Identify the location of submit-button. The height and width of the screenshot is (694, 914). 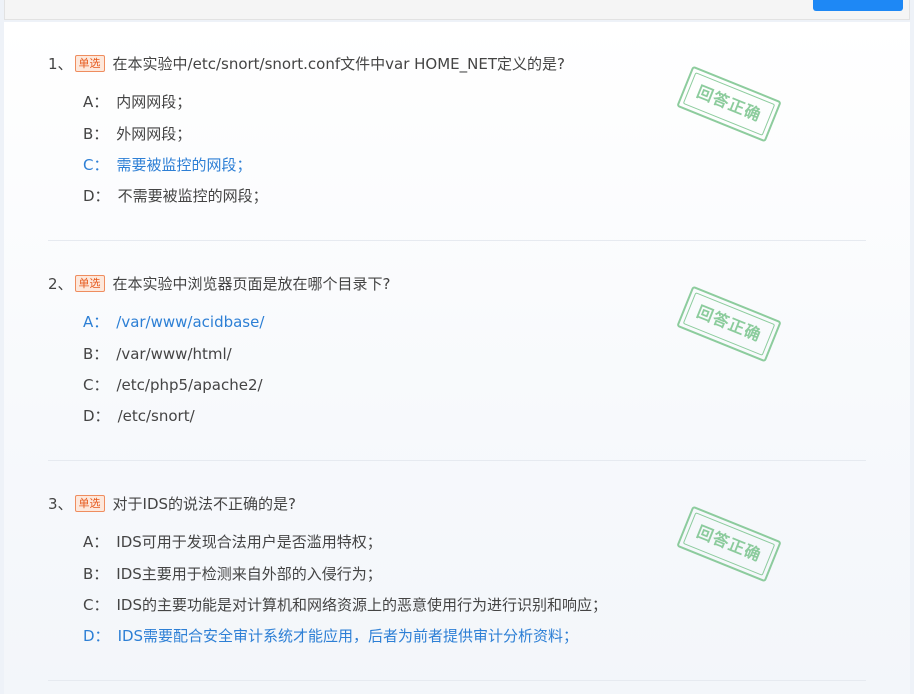
(858, 5).